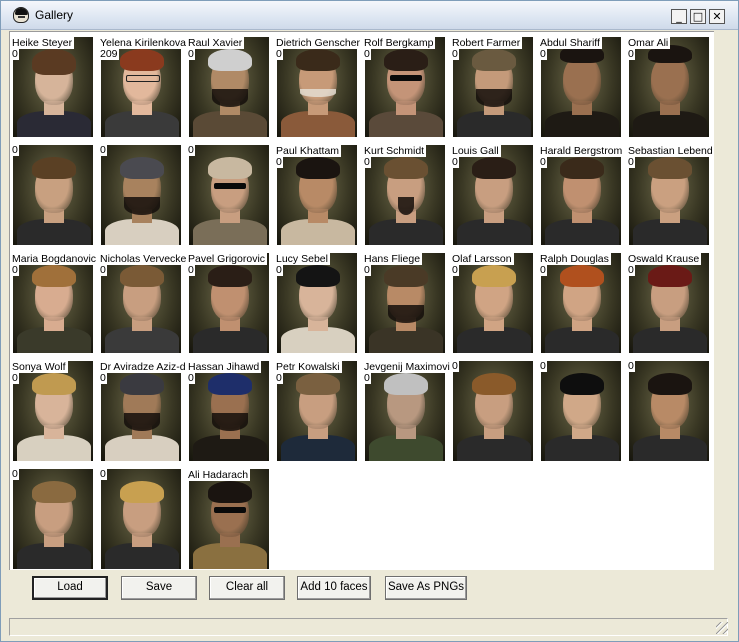  I want to click on status-bar, so click(368, 627).